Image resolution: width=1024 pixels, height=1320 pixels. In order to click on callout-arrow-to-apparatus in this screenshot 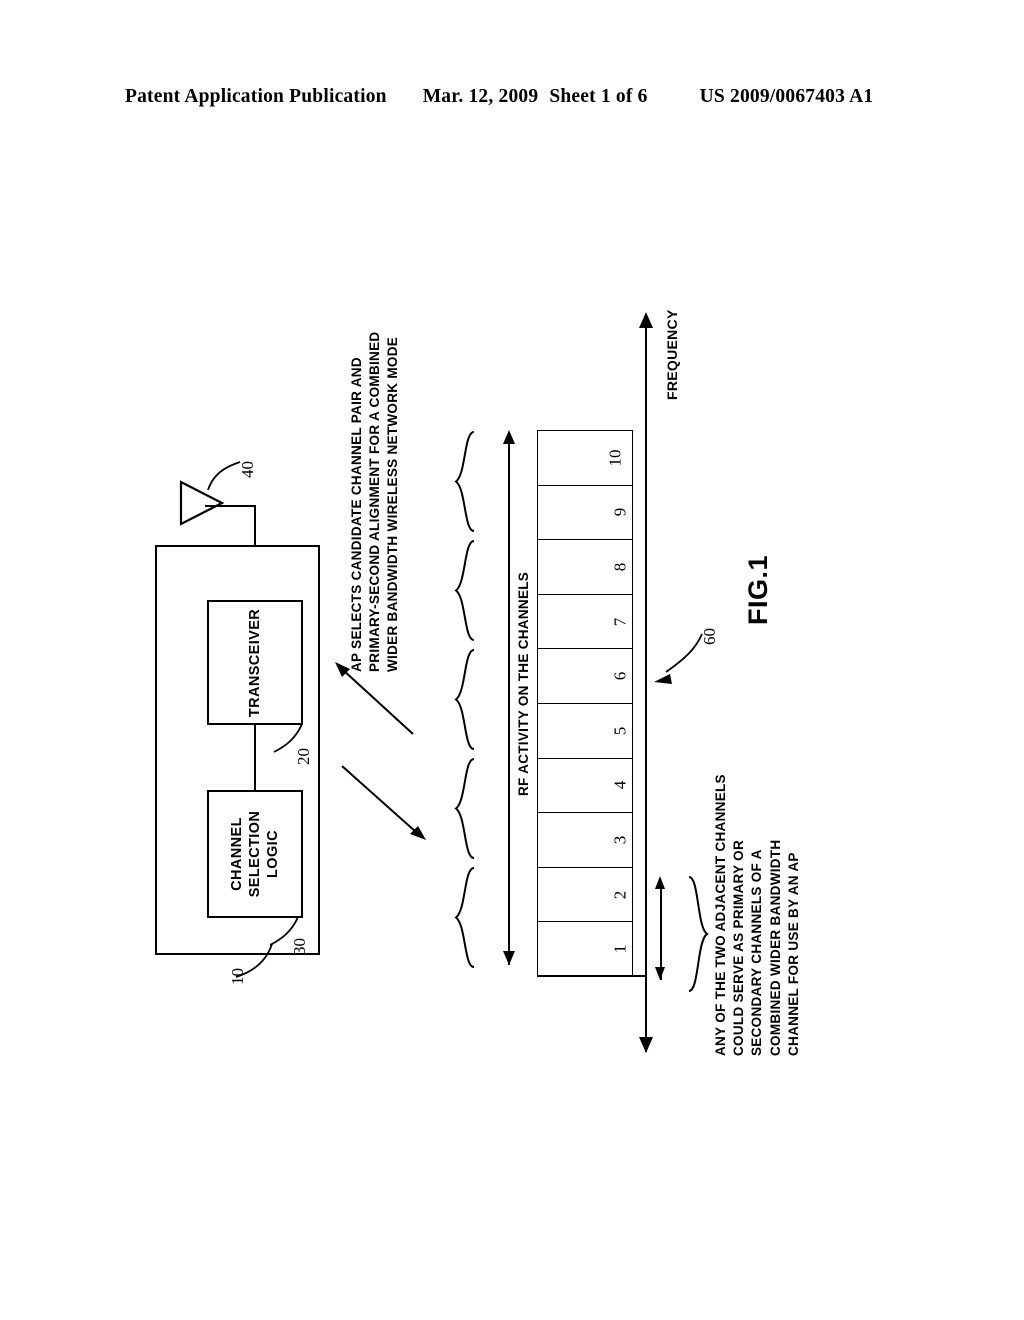, I will do `click(375, 700)`.